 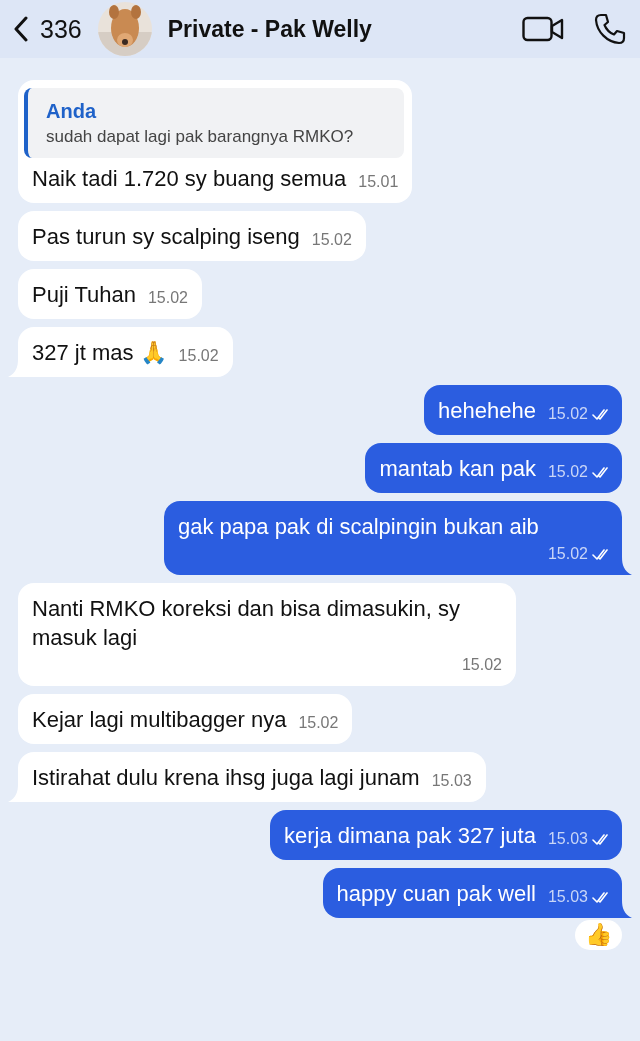 I want to click on message-text: Puji Tuhan, so click(x=84, y=295).